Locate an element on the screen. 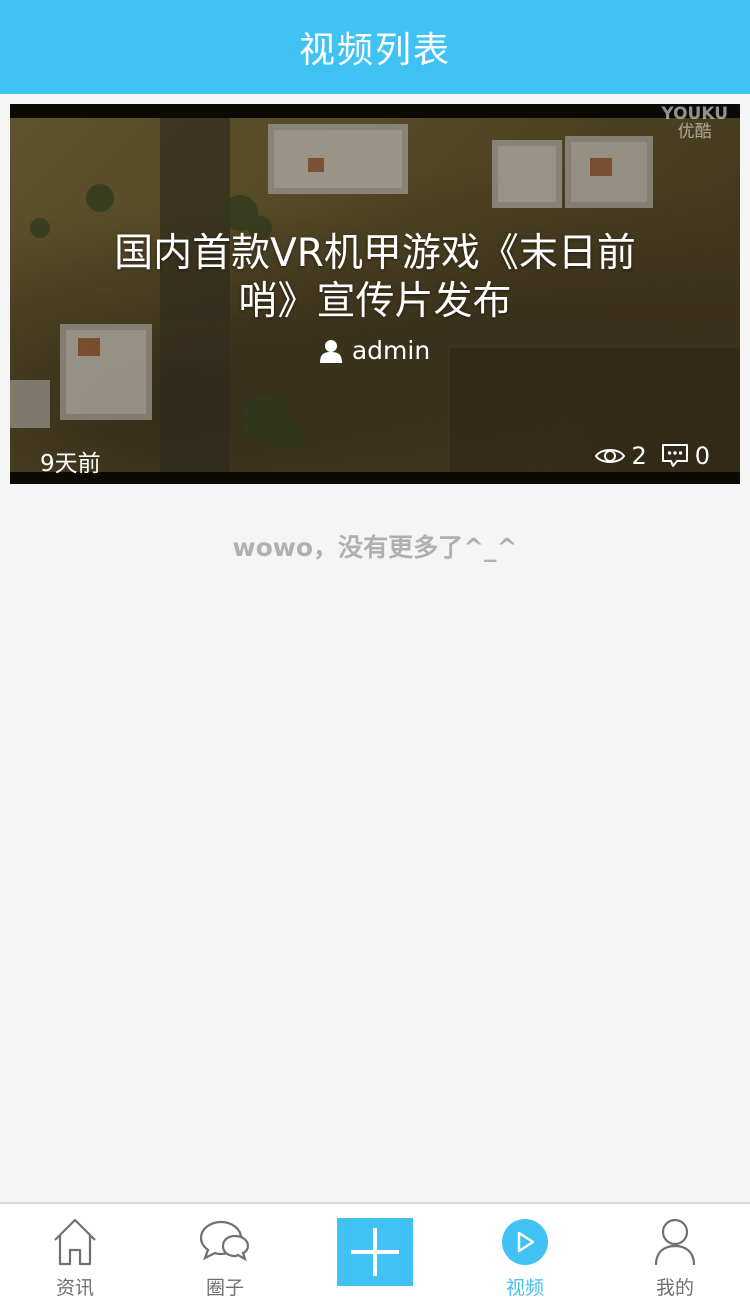  author-row: admin is located at coordinates (375, 350).